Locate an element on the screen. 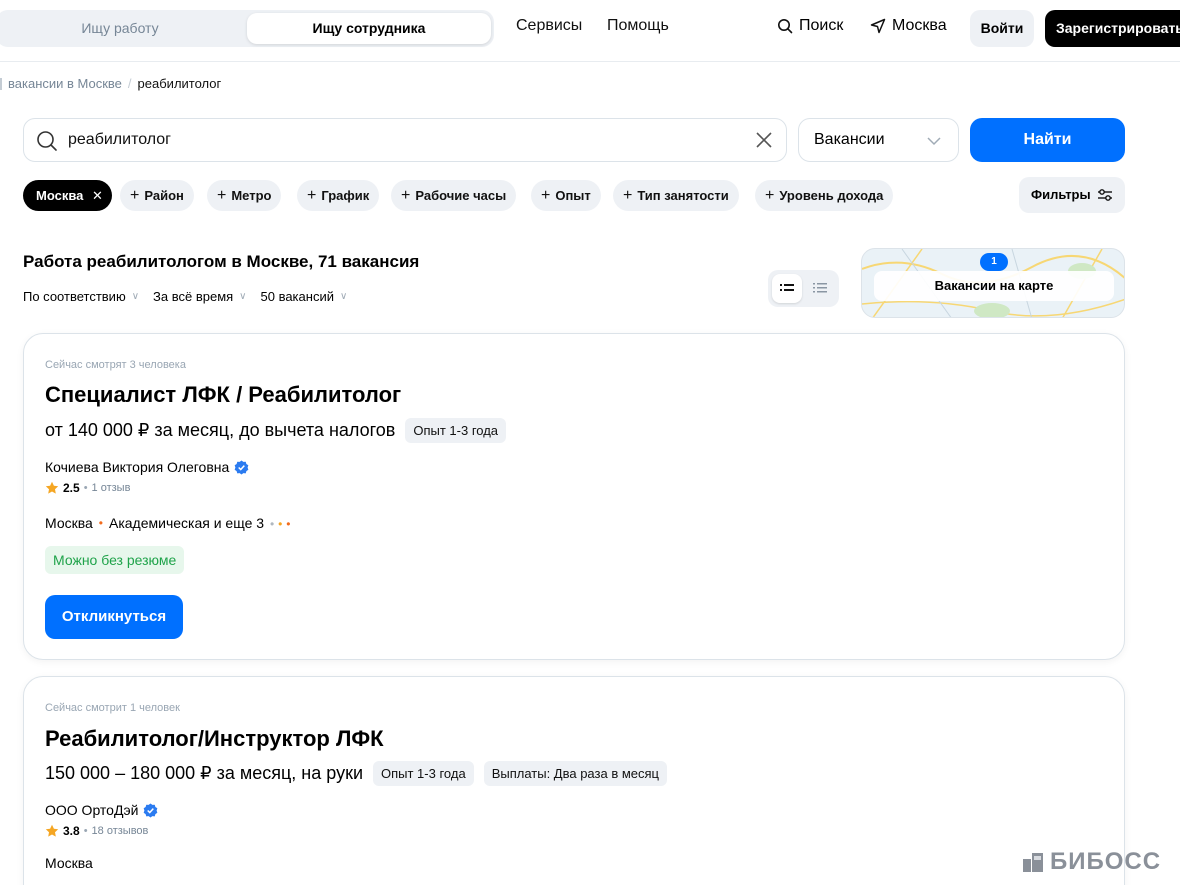 The width and height of the screenshot is (1180, 885). search-type-select: Вакансии is located at coordinates (878, 140).